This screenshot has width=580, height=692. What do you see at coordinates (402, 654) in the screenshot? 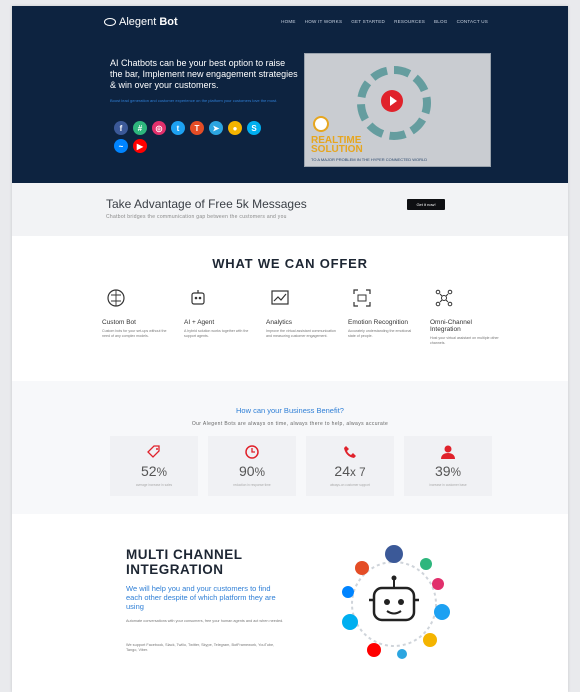
I see `telegram-icon` at bounding box center [402, 654].